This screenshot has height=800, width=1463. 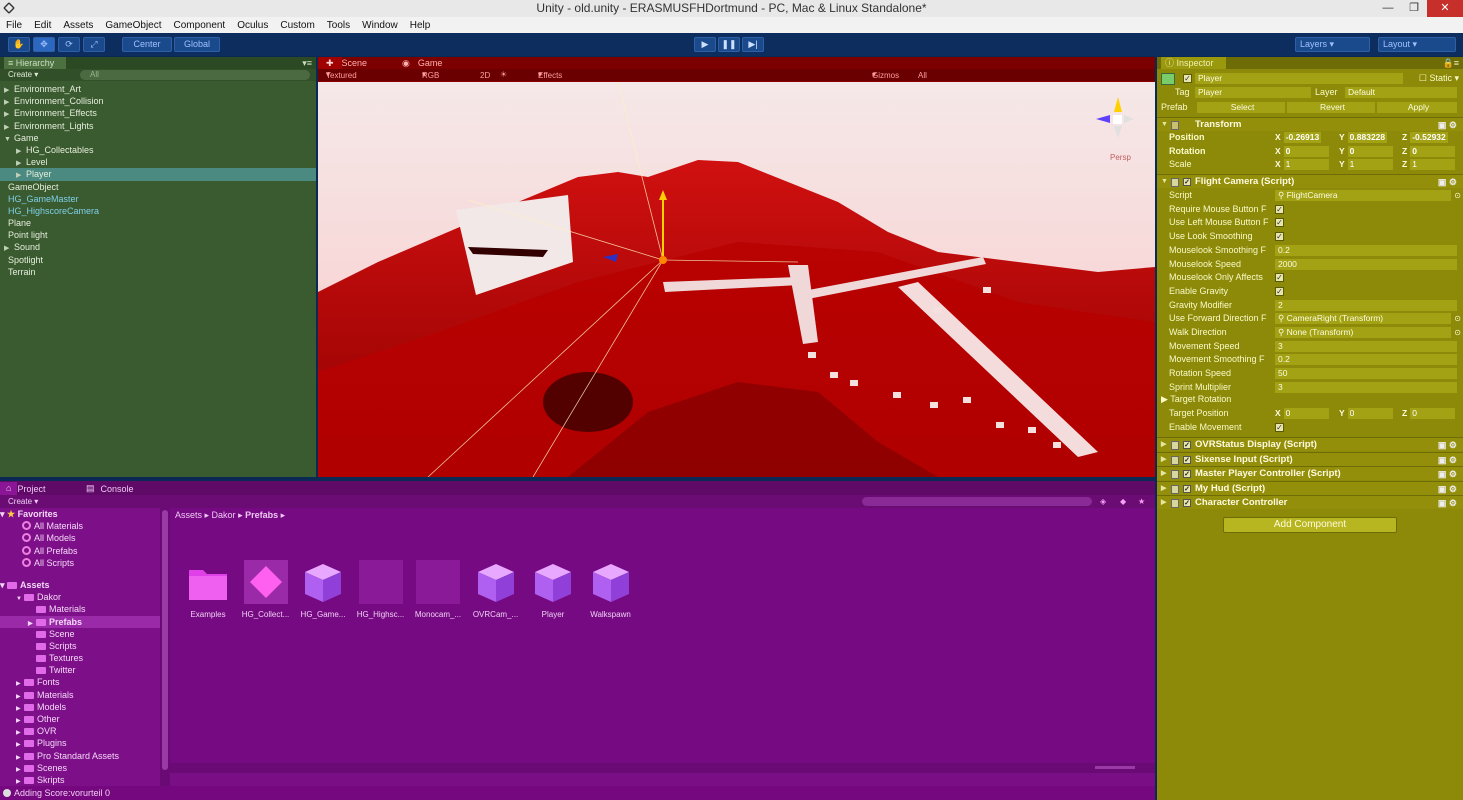 I want to click on hierarchy-item: Terrain, so click(x=158, y=272).